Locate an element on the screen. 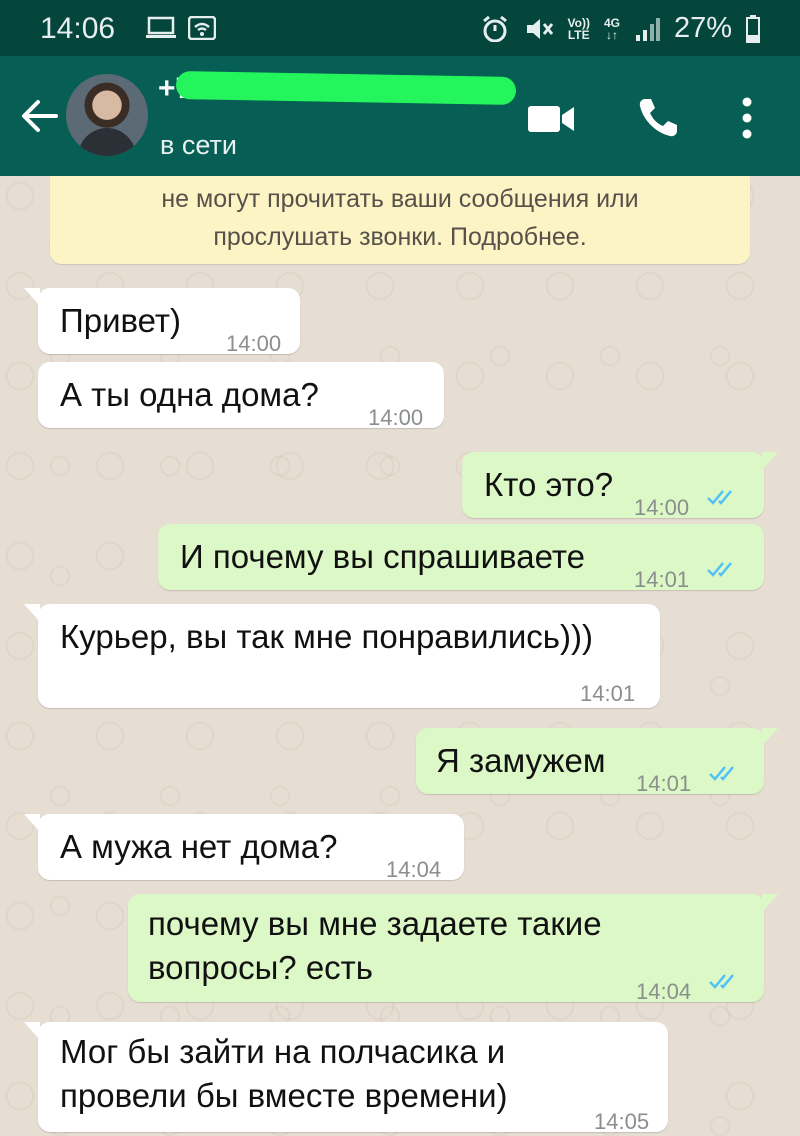  laptop-icon is located at coordinates (161, 27).